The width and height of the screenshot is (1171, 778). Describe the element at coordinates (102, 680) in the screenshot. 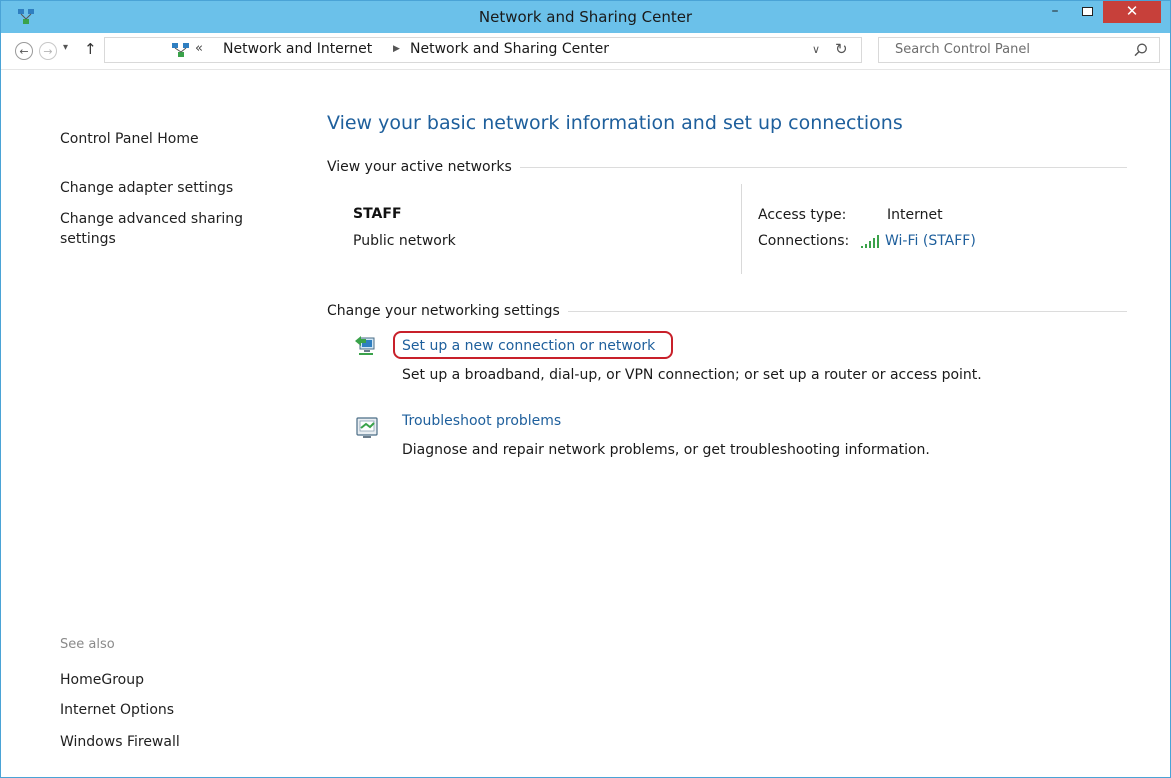

I see `sidebar-item-homegroup: HomeGroup` at that location.